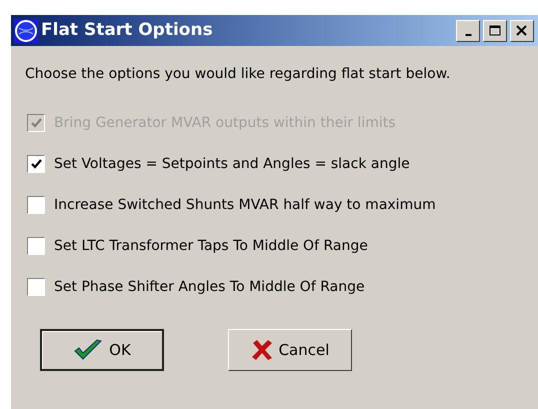 The width and height of the screenshot is (538, 409). Describe the element at coordinates (468, 35) in the screenshot. I see `minimize-icon` at that location.